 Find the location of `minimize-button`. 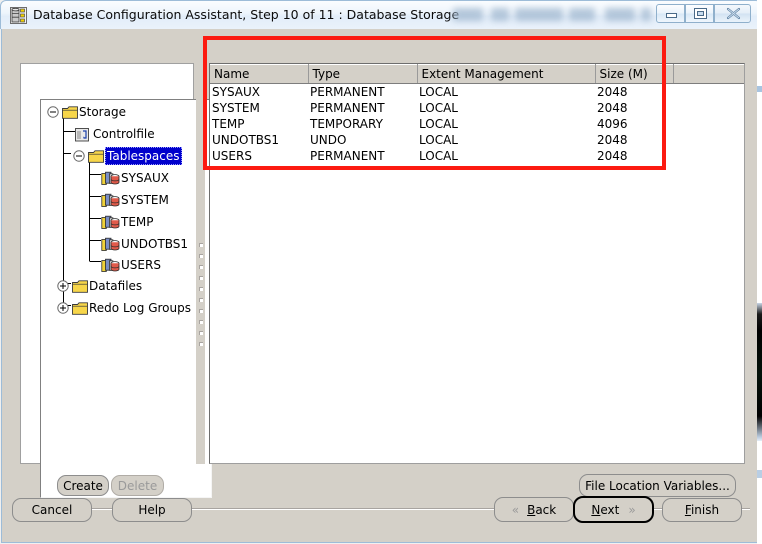

minimize-button is located at coordinates (670, 13).